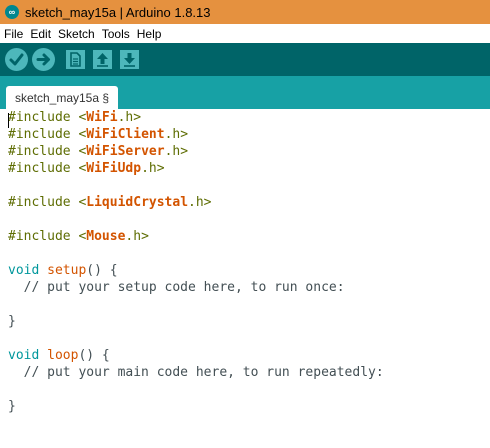  Describe the element at coordinates (245, 92) in the screenshot. I see `tab-bar: sketch_may15a §` at that location.